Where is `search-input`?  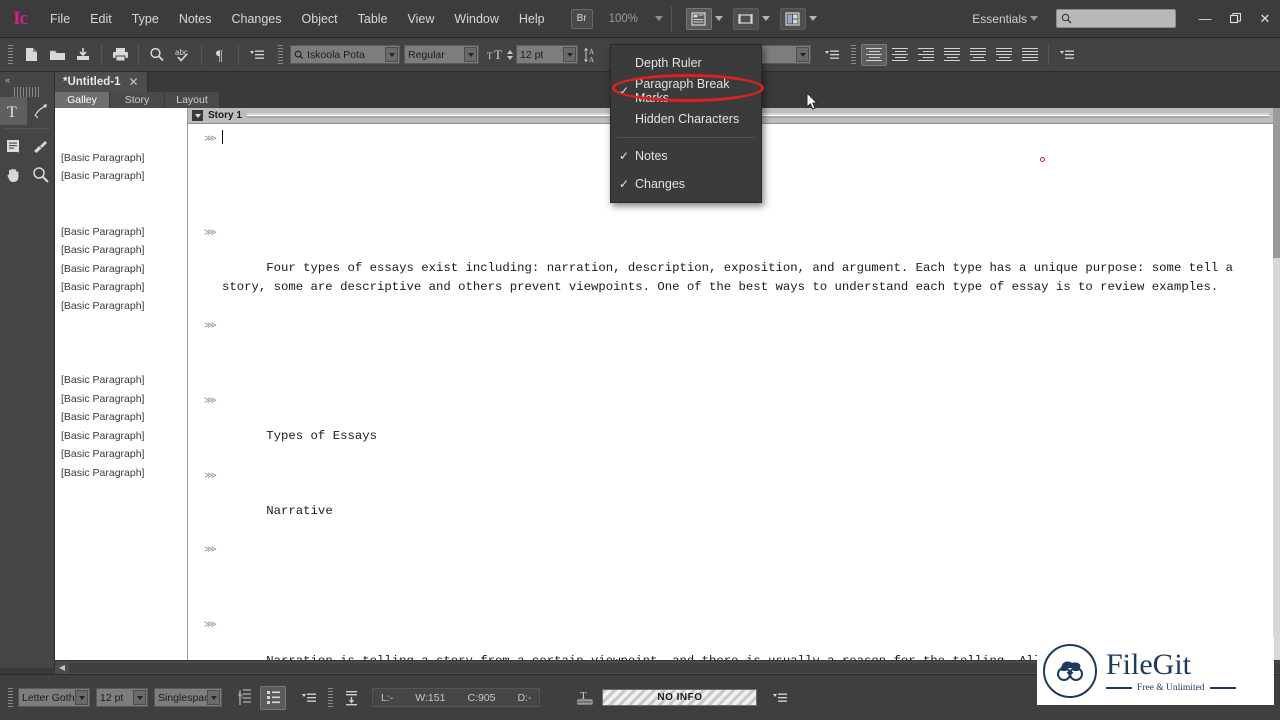
search-input is located at coordinates (1116, 18).